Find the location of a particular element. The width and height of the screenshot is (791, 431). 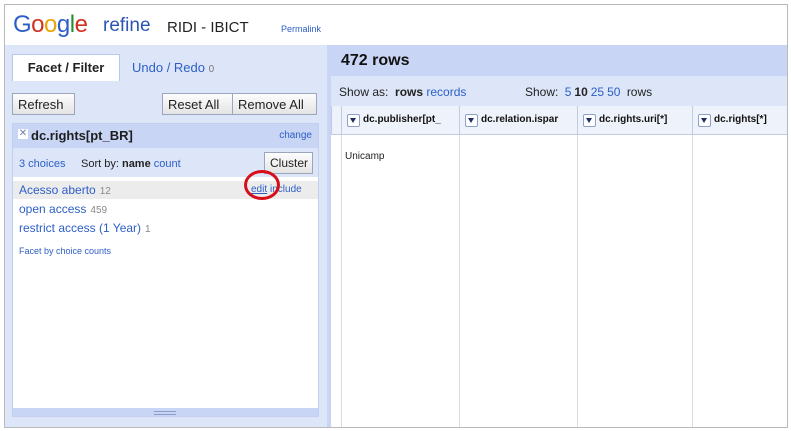

choice-label: restrict access (1 Year) 1 is located at coordinates (85, 228).